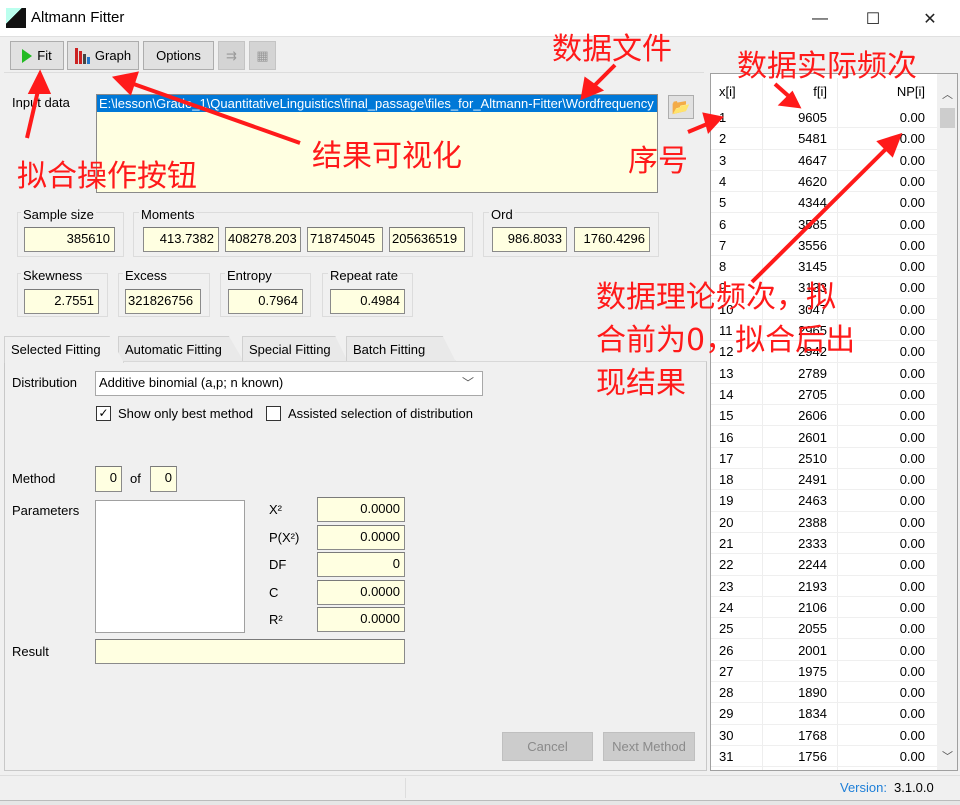  Describe the element at coordinates (64, 349) in the screenshot. I see `tab-selected-fitting: Selected Fitting` at that location.